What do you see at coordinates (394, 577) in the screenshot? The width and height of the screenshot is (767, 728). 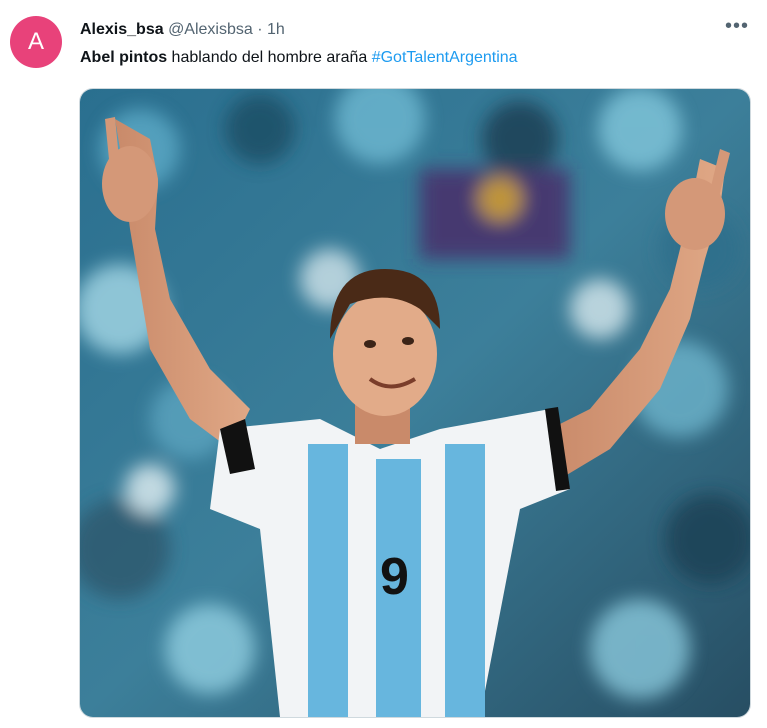 I see `jersey-number: 9` at bounding box center [394, 577].